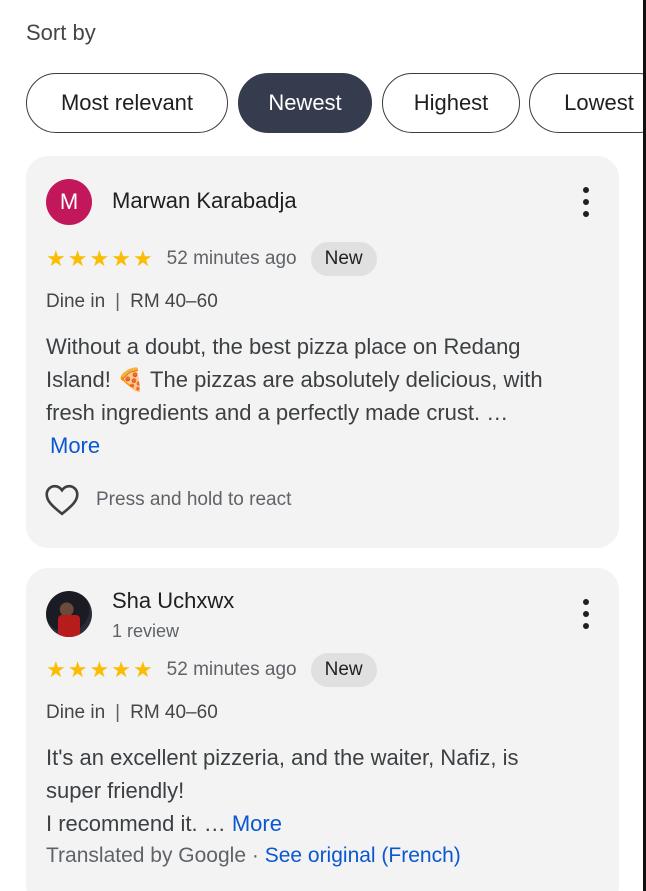 The image size is (646, 891). I want to click on chip-most-relevant: Most relevant, so click(127, 103).